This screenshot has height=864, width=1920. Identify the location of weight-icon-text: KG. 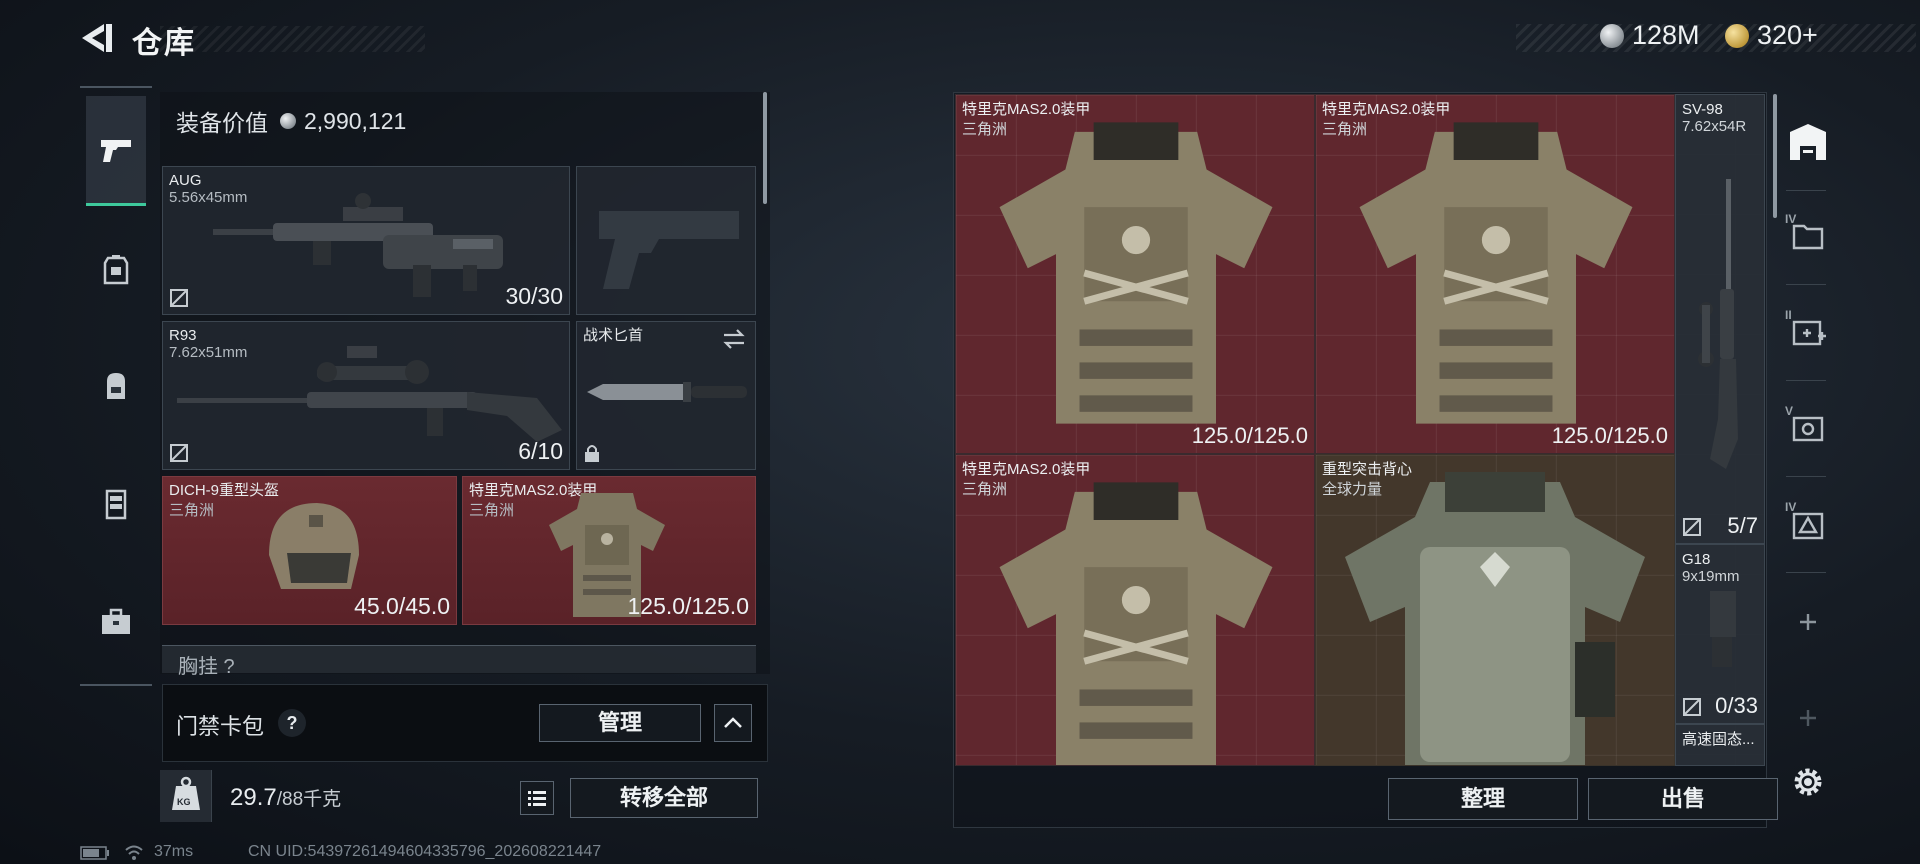
(184, 802).